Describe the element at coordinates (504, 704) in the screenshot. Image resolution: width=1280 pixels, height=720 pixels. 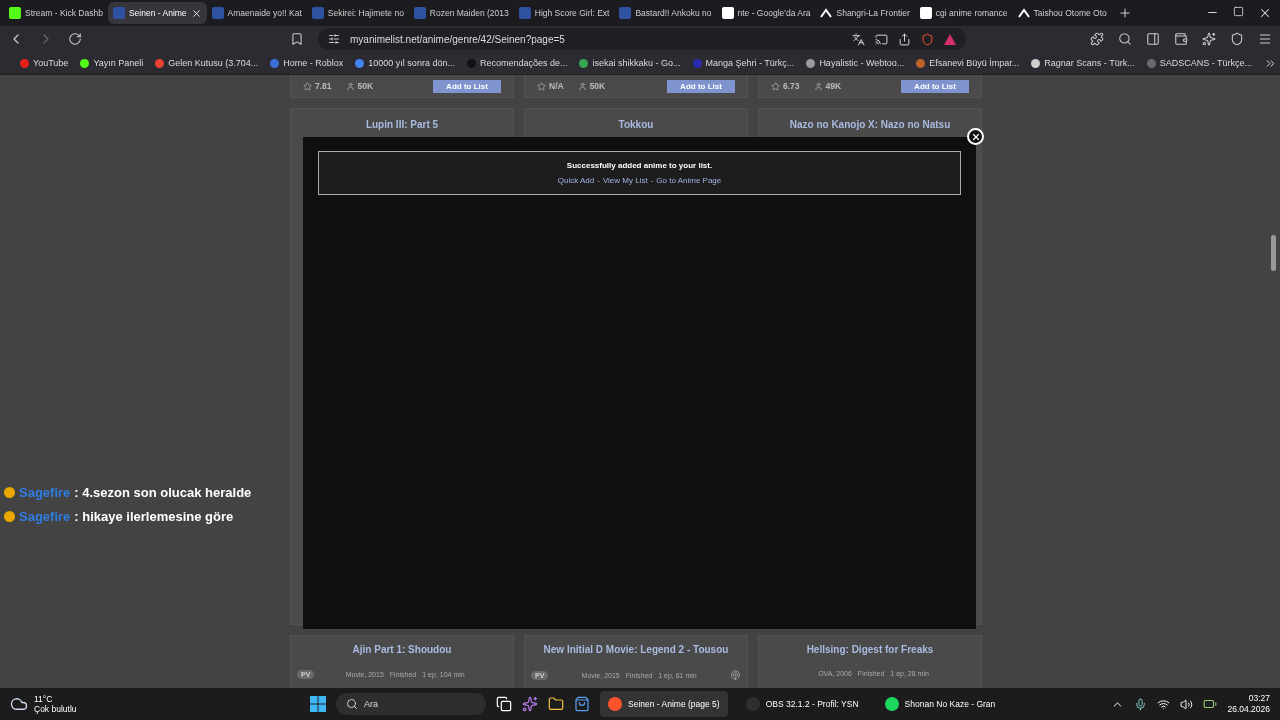
I see `task-view-icon` at that location.